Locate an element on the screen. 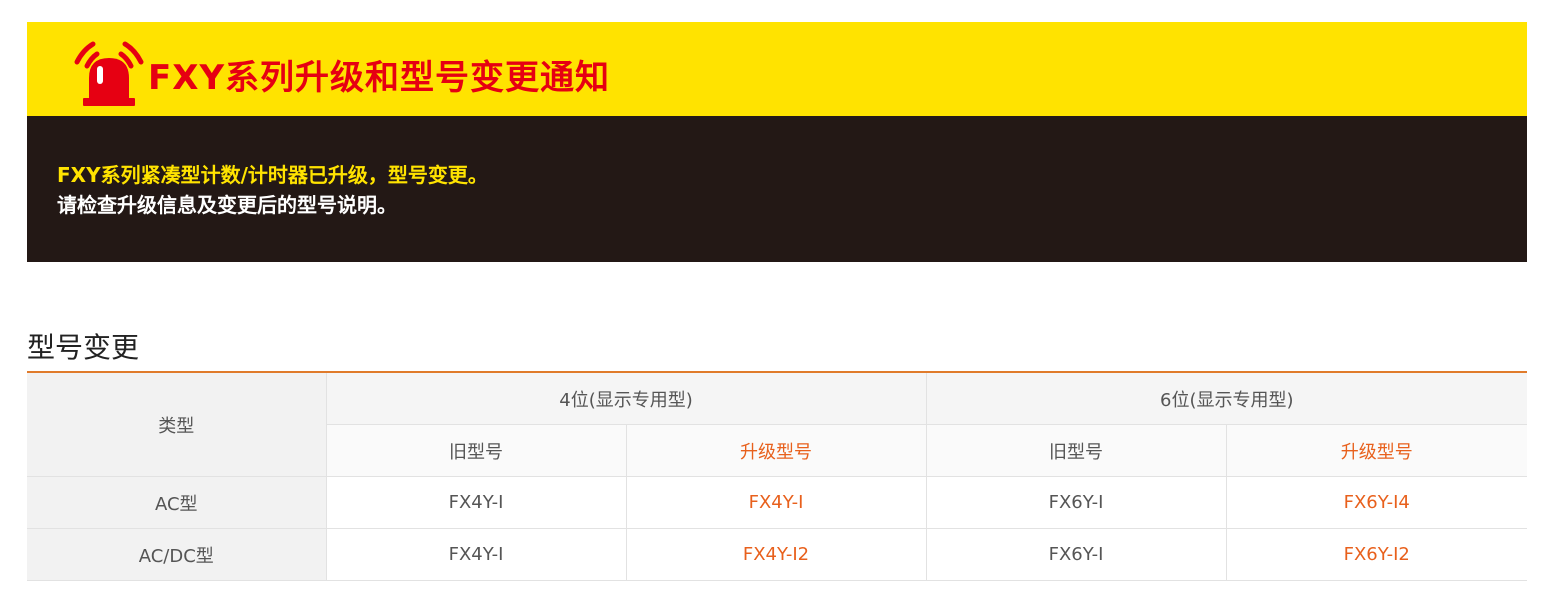 The height and width of the screenshot is (616, 1552). upgraded-model-cell: FX4Y-I2 is located at coordinates (776, 554).